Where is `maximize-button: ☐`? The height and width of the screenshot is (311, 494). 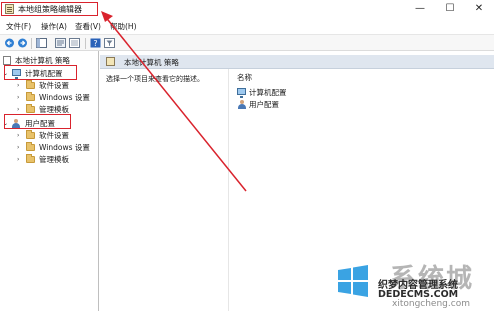 maximize-button: ☐ is located at coordinates (450, 9).